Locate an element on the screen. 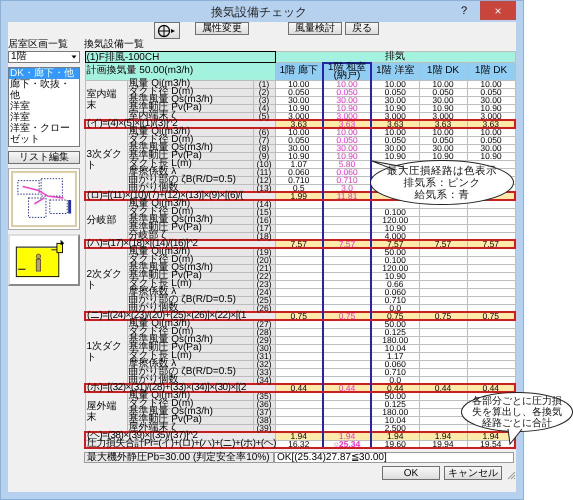  formula-label: (ホ)=[(32)×(31)/(28)+(33)×(34)]×(30)×[(2 is located at coordinates (180, 388).